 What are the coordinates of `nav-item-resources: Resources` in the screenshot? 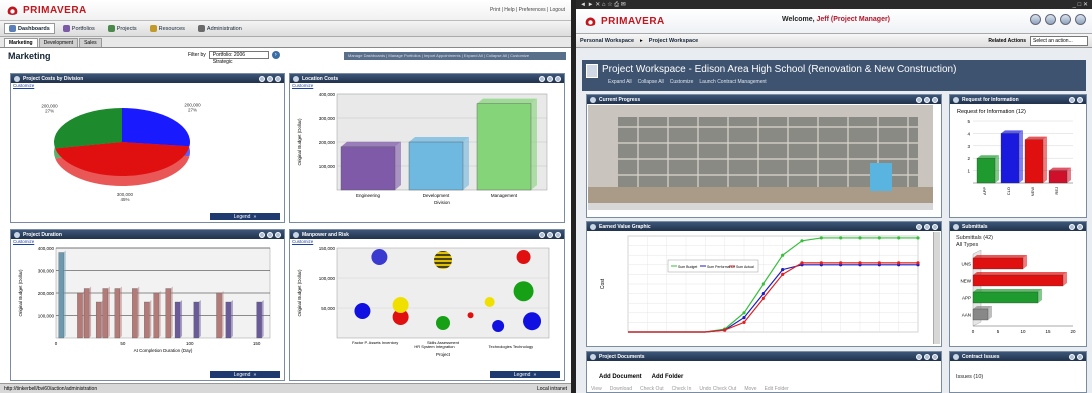 It's located at (167, 28).